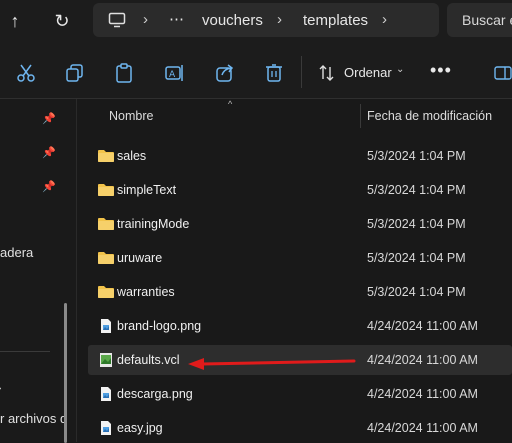  What do you see at coordinates (327, 73) in the screenshot?
I see `sort-icon` at bounding box center [327, 73].